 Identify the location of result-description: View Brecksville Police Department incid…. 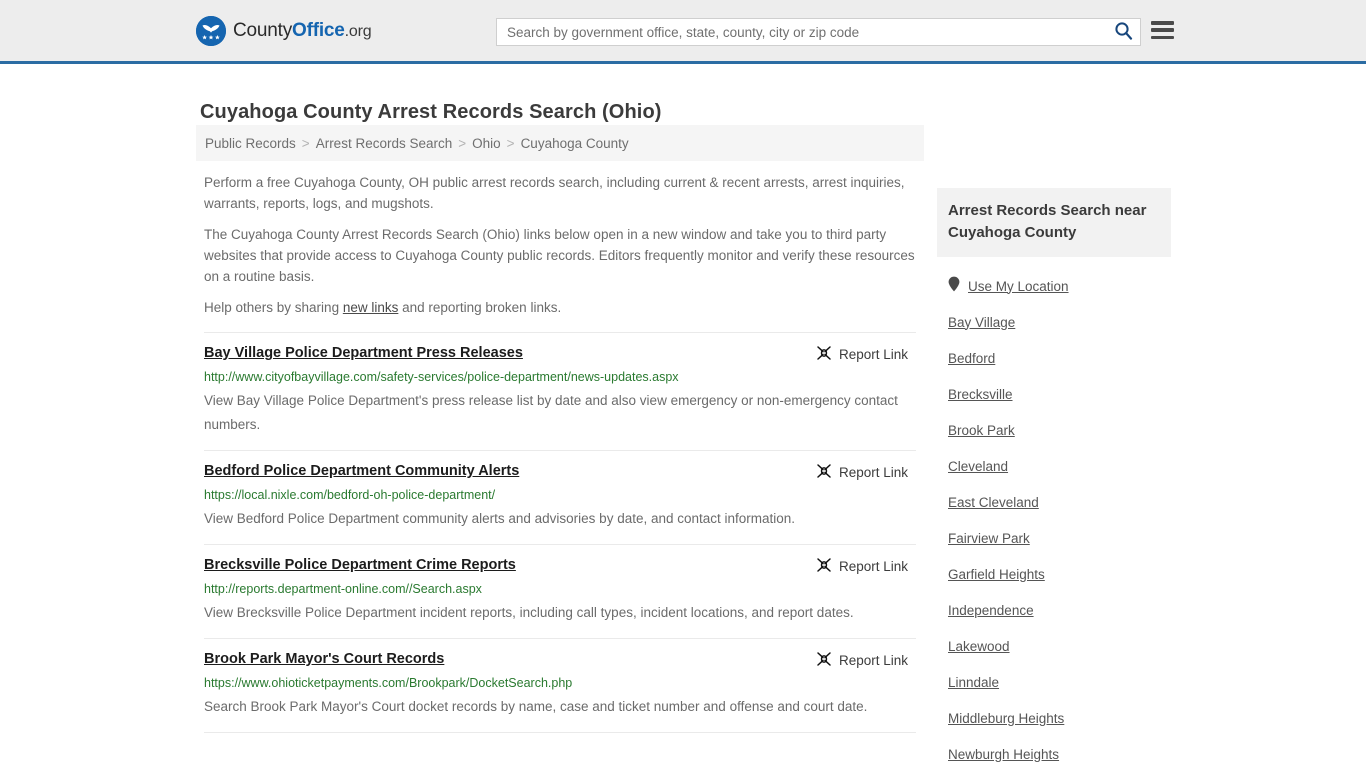
(529, 612).